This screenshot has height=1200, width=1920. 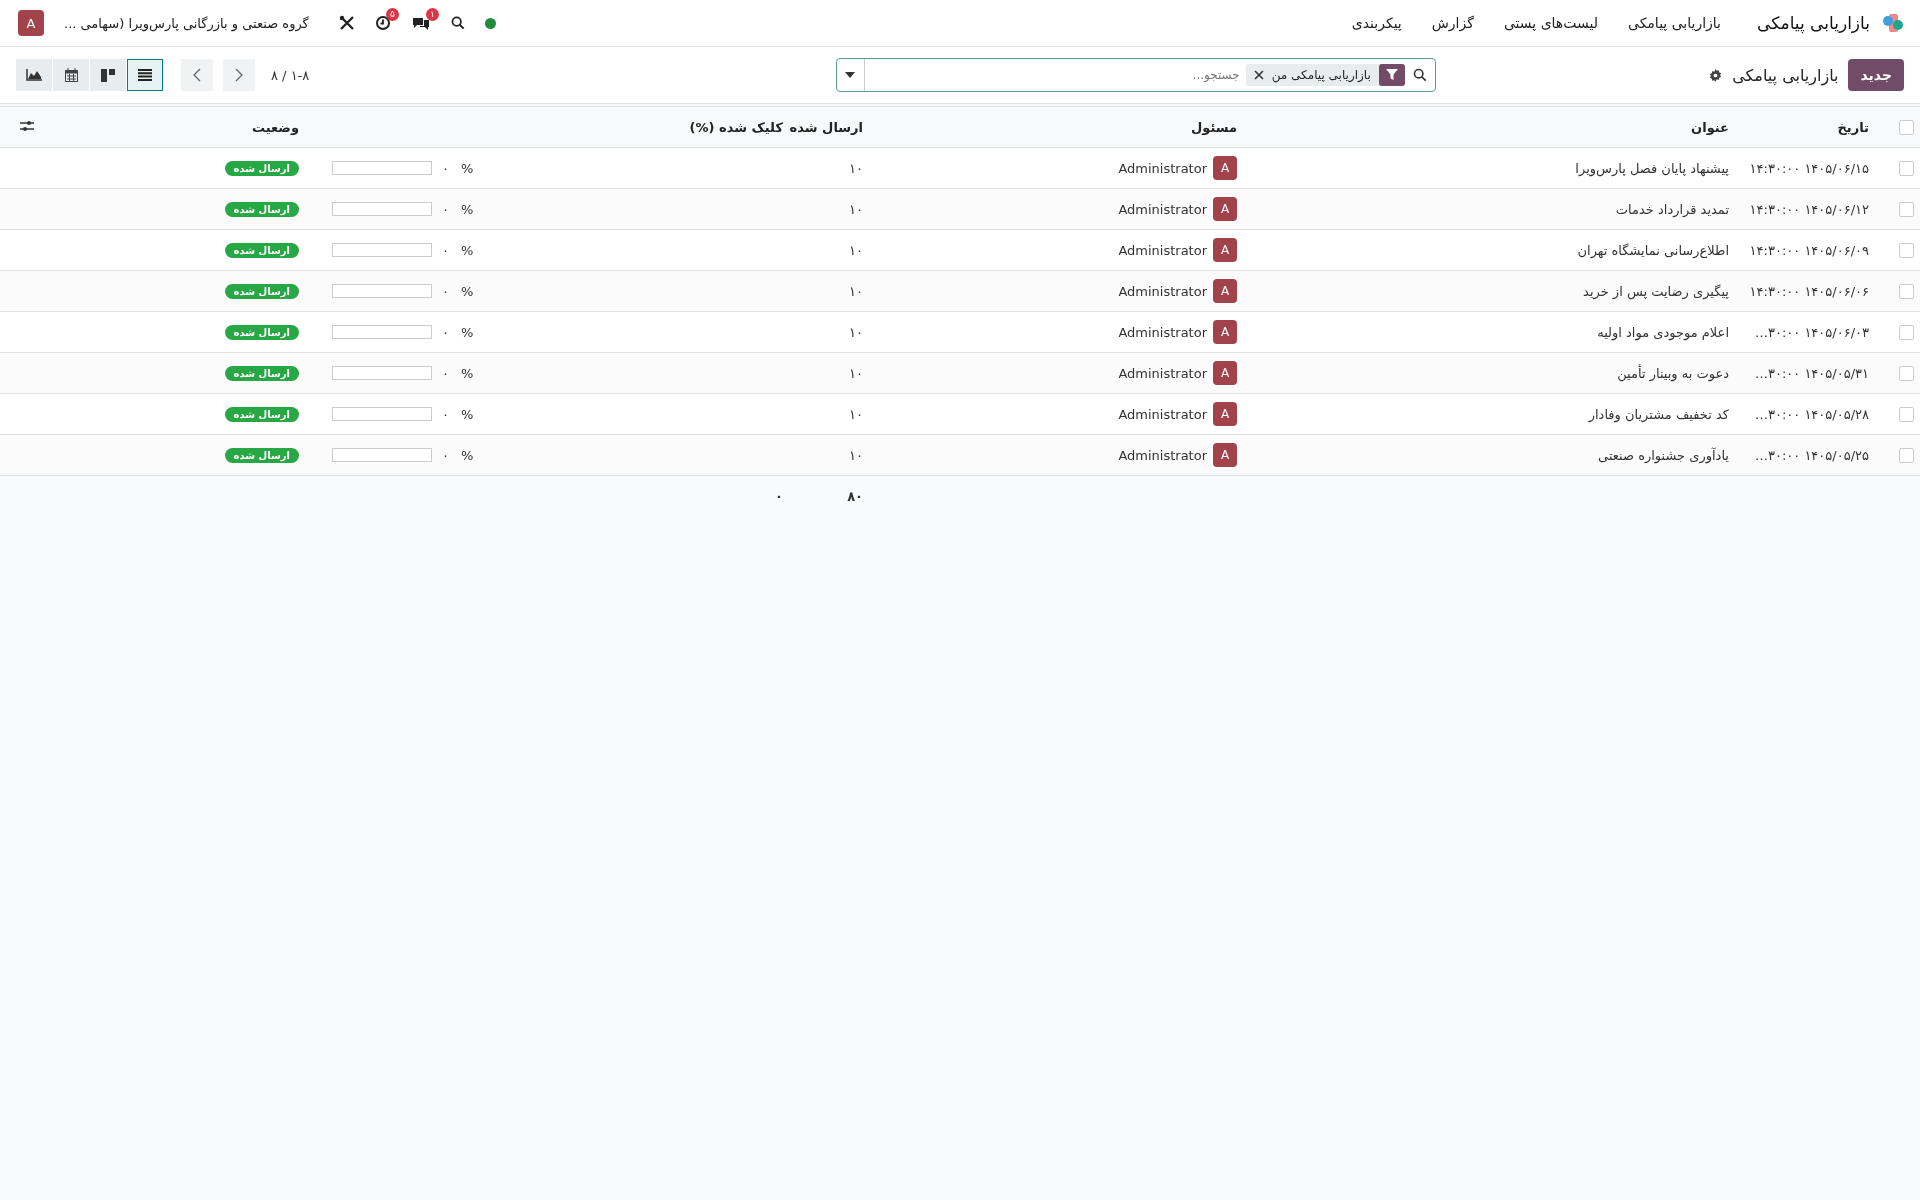 I want to click on close-icon, so click(x=1258, y=75).